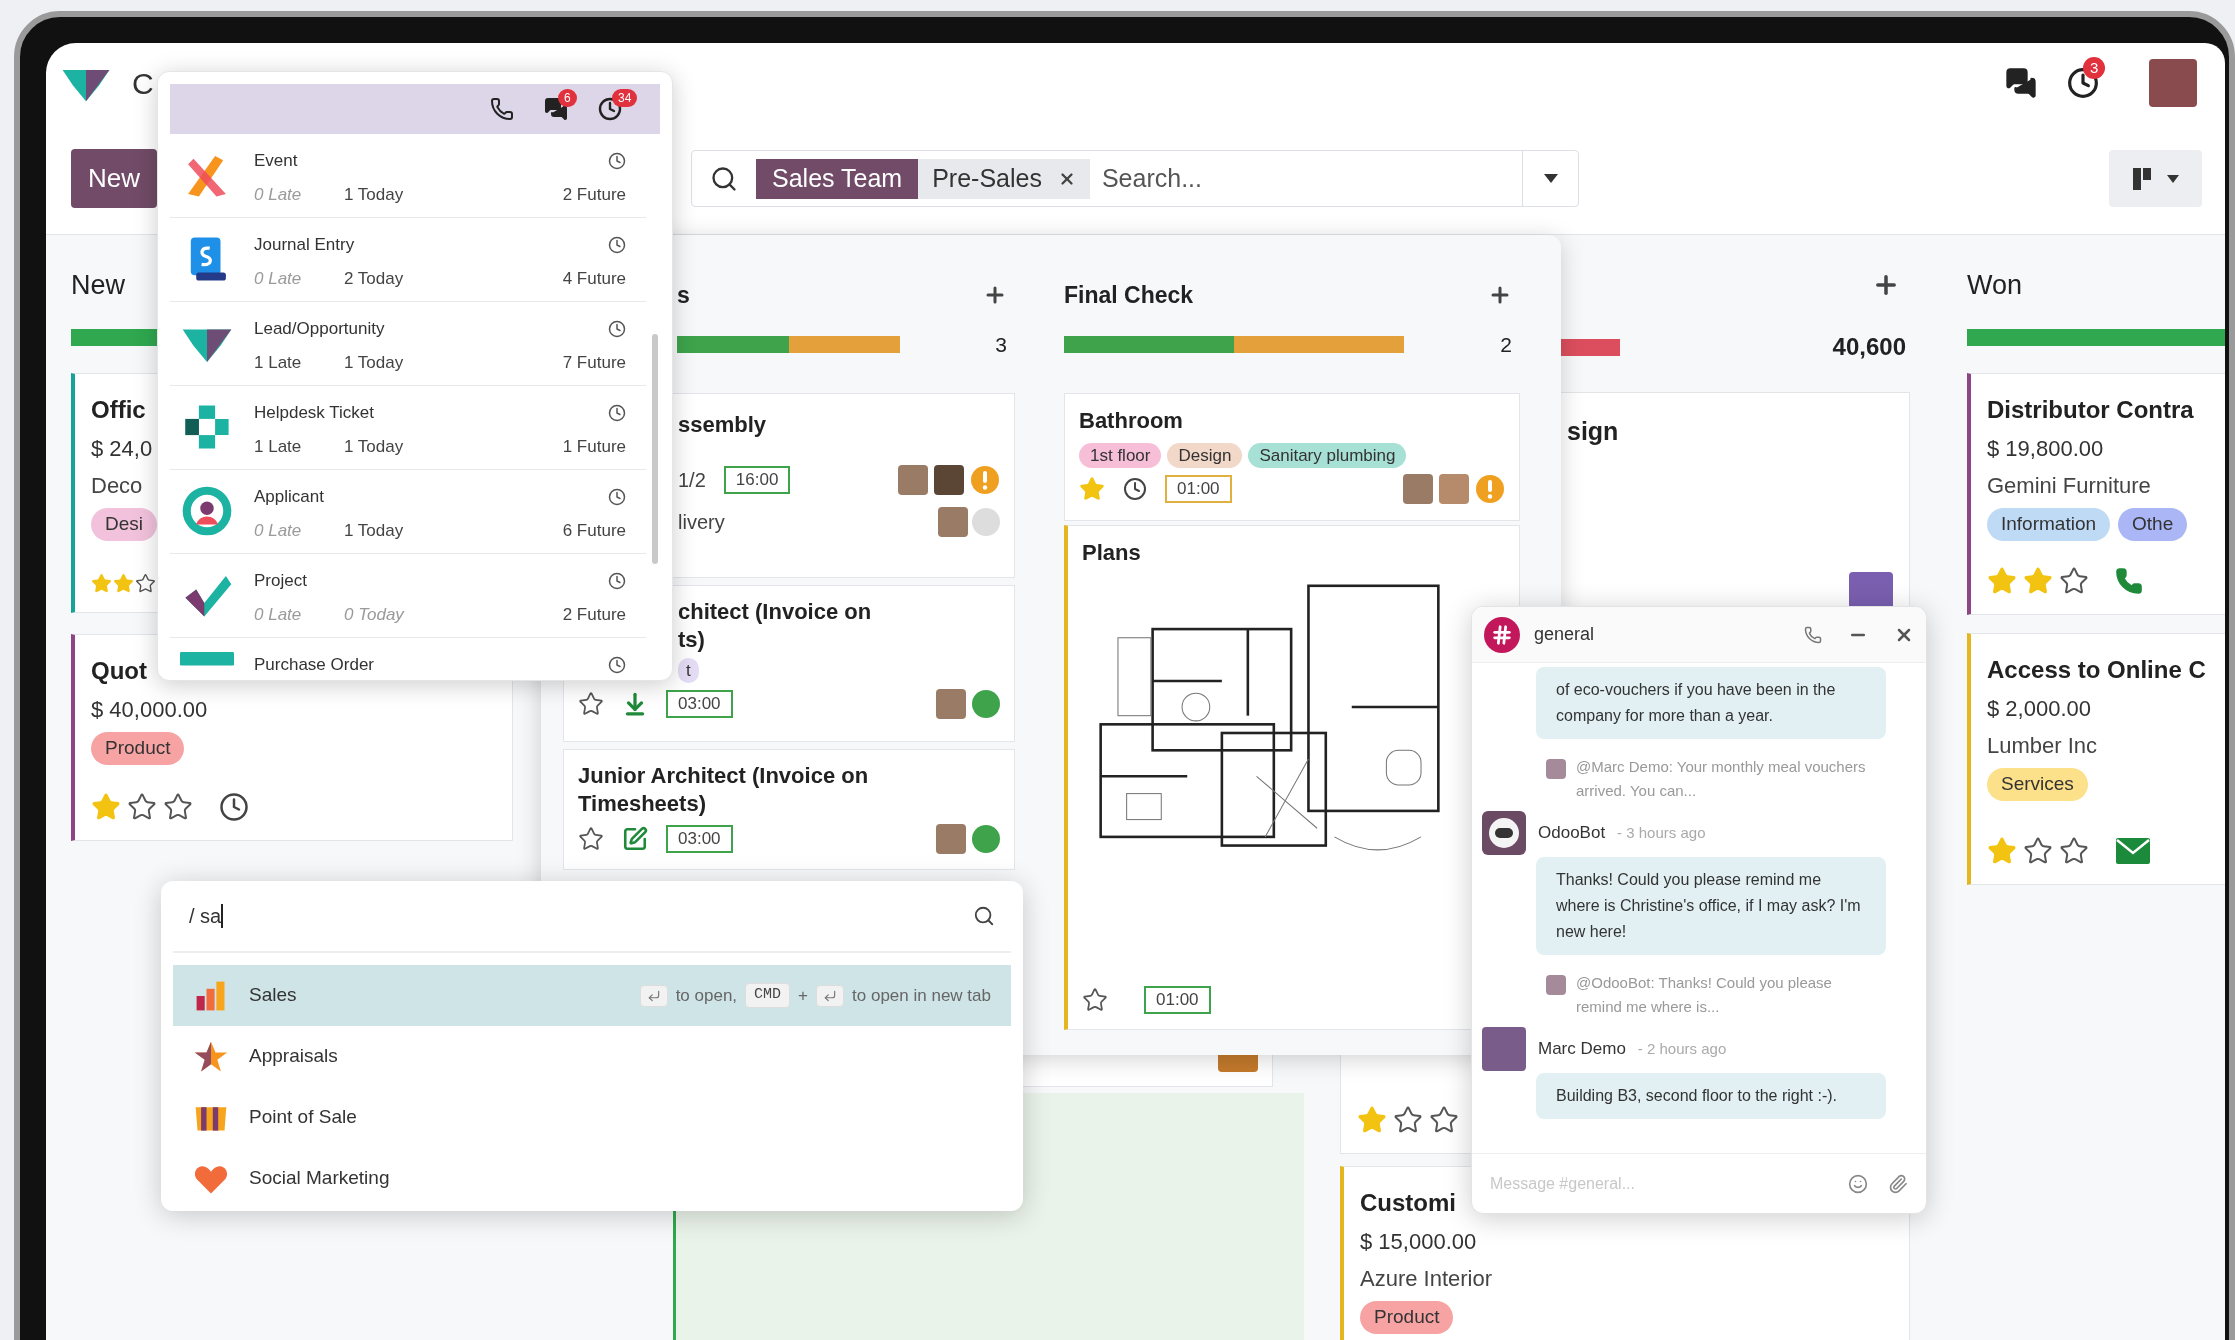  I want to click on activity-row: Helpdesk Ticket 1 Late 1 Today 1 Future, so click(408, 428).